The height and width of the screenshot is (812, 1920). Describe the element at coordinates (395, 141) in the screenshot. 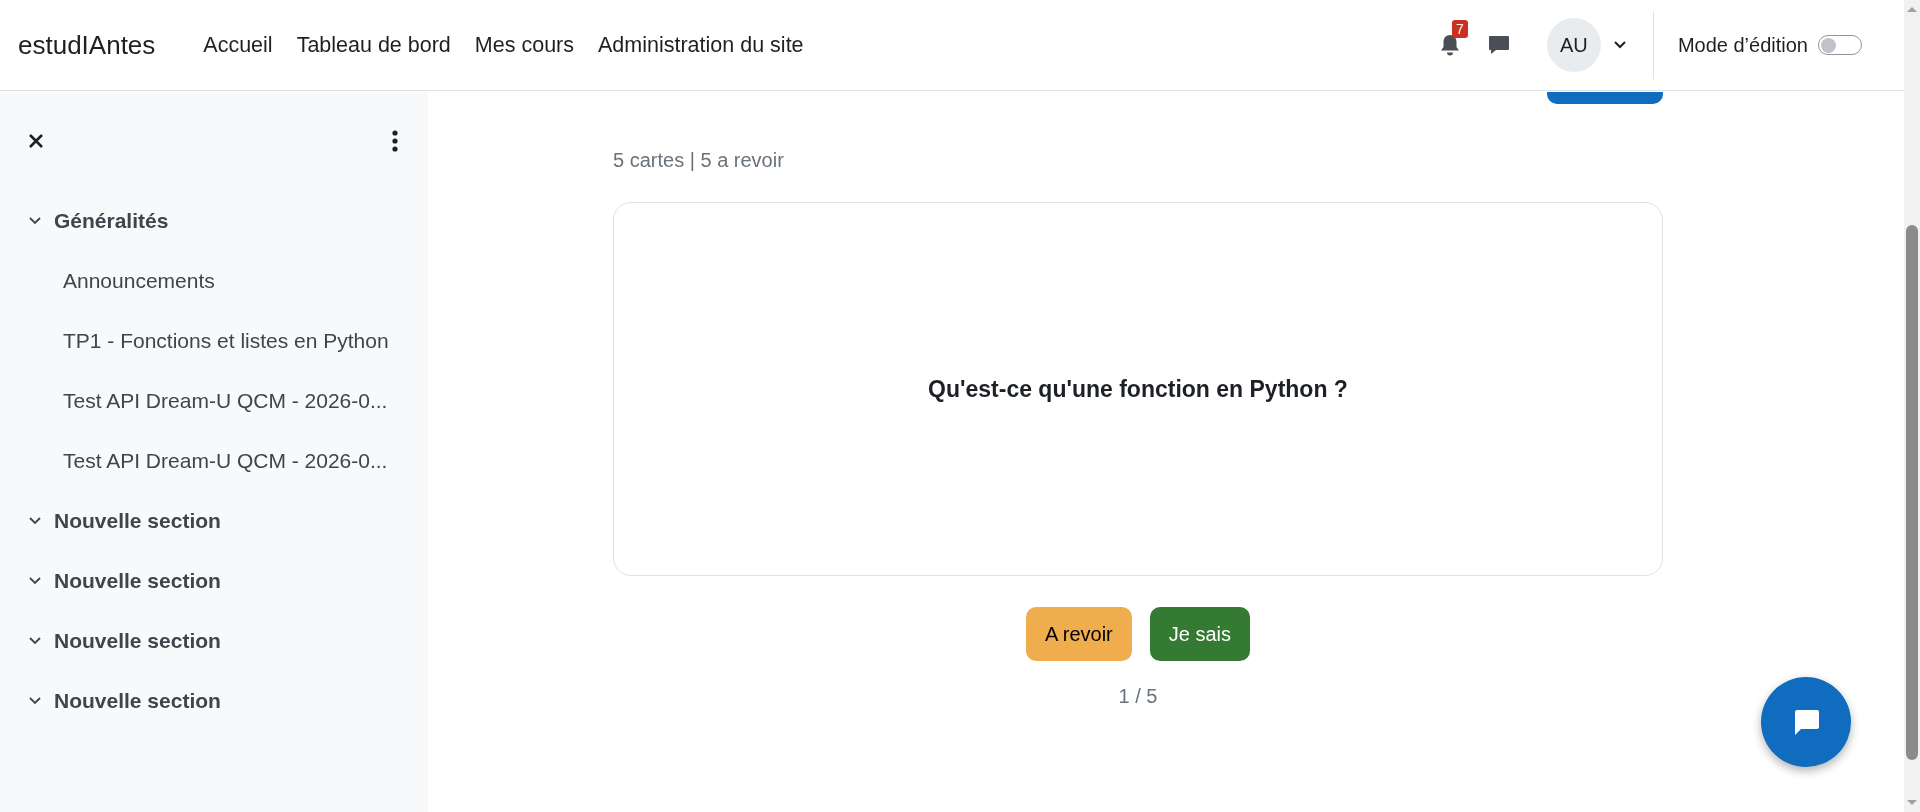

I see `more-icon` at that location.